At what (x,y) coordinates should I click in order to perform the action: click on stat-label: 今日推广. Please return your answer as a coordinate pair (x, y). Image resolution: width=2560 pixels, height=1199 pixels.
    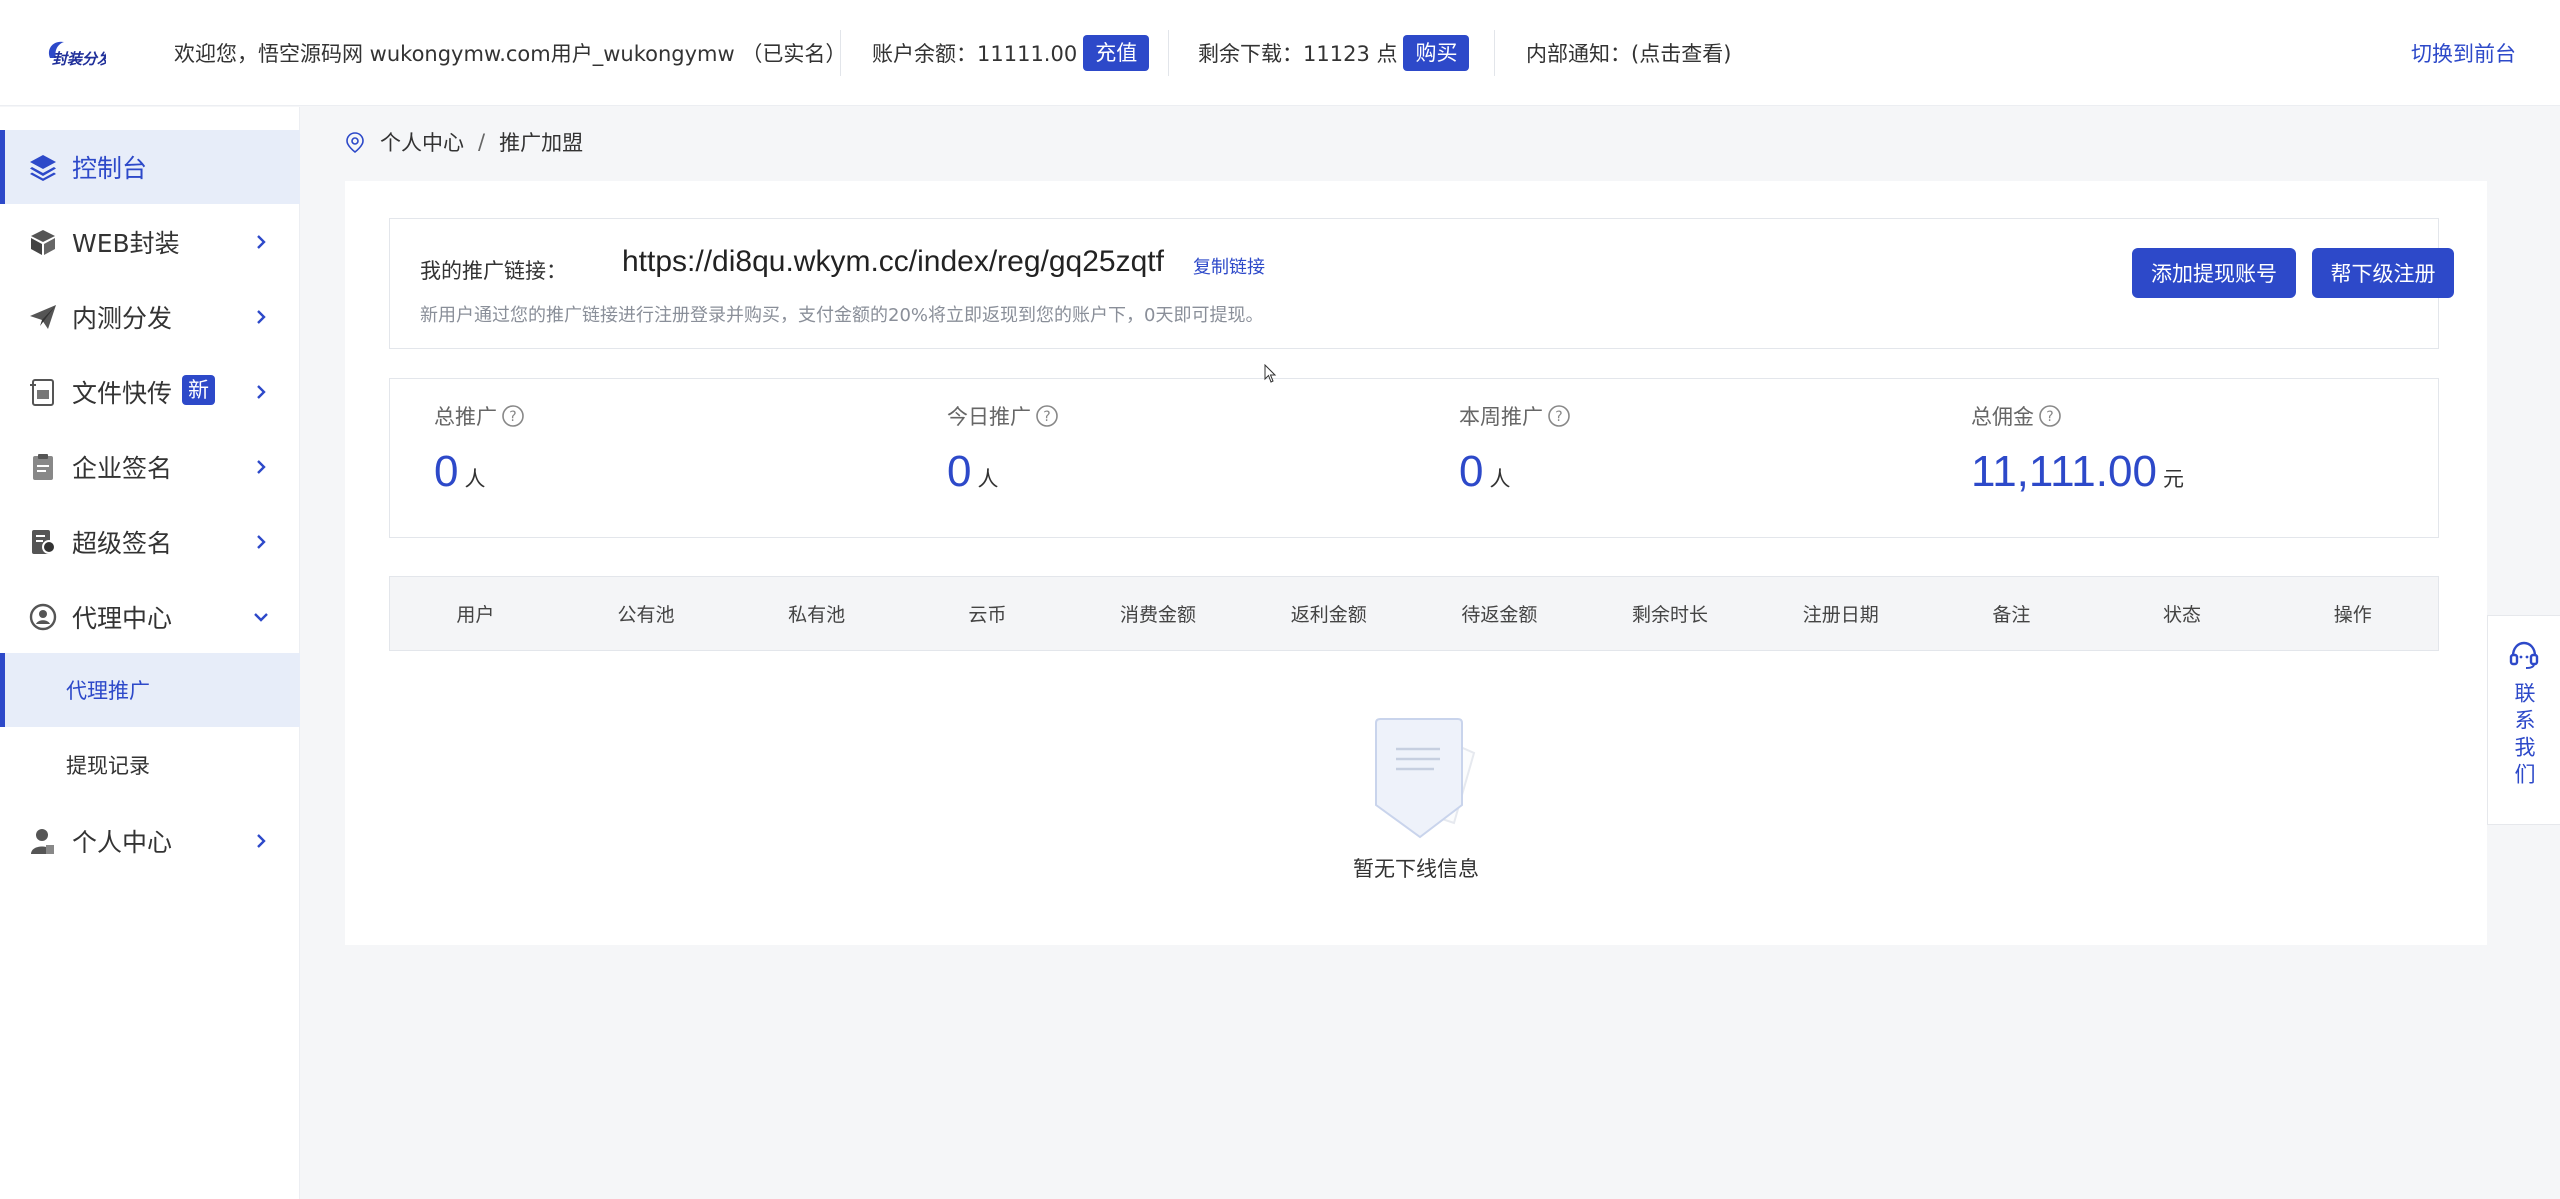
    Looking at the image, I should click on (989, 417).